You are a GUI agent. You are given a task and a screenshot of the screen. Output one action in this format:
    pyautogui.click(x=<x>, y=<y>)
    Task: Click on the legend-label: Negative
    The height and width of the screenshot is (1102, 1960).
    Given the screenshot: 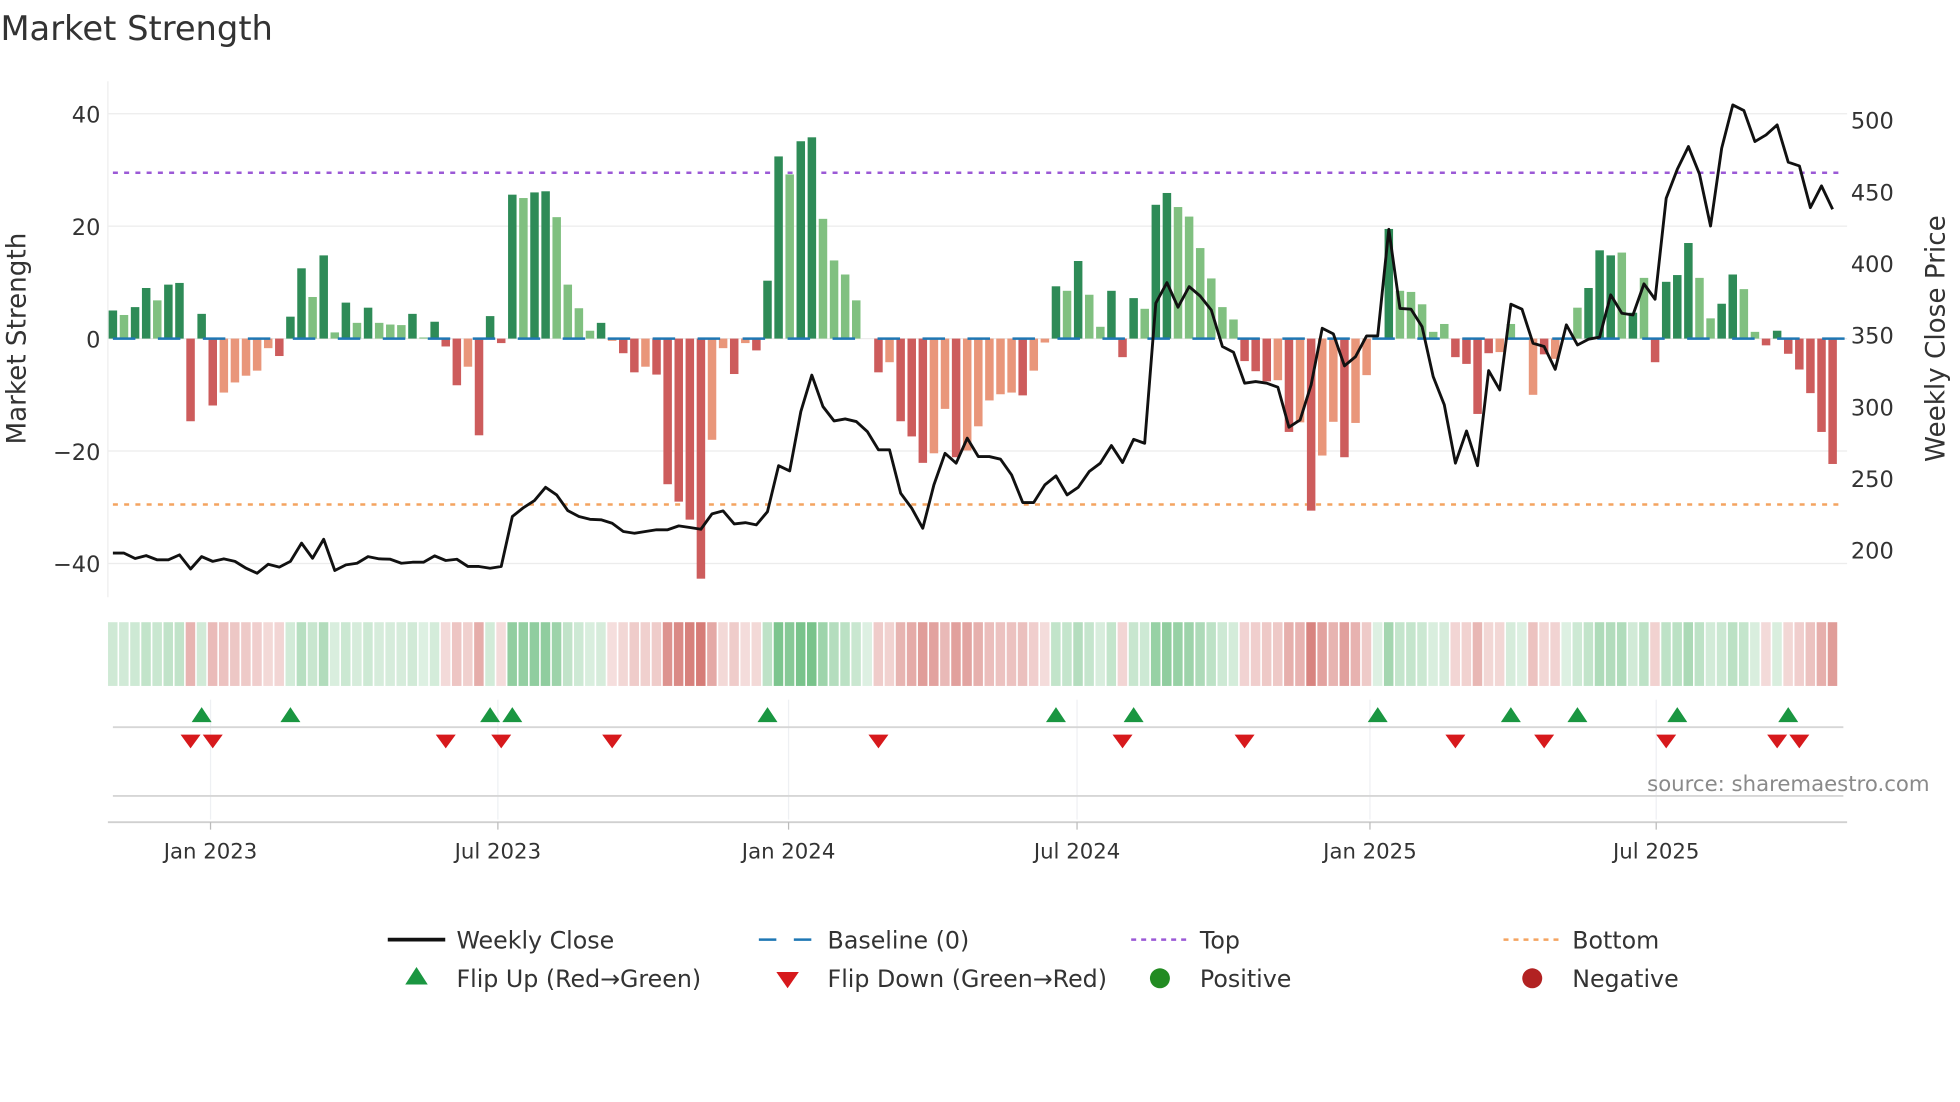 What is the action you would take?
    pyautogui.click(x=1625, y=979)
    